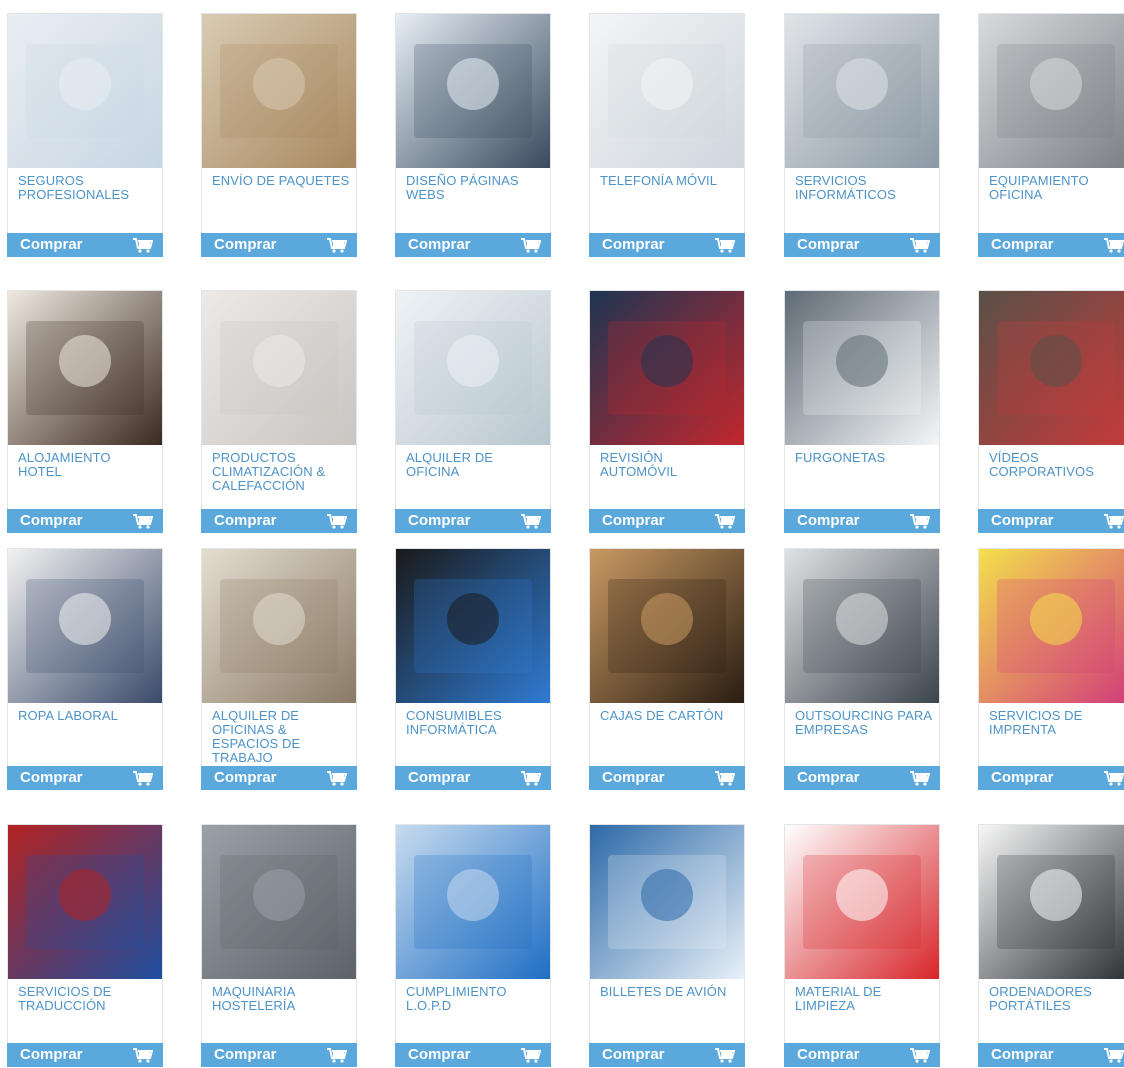 Image resolution: width=1124 pixels, height=1068 pixels. Describe the element at coordinates (473, 626) in the screenshot. I see `ink-cartridges-photo` at that location.